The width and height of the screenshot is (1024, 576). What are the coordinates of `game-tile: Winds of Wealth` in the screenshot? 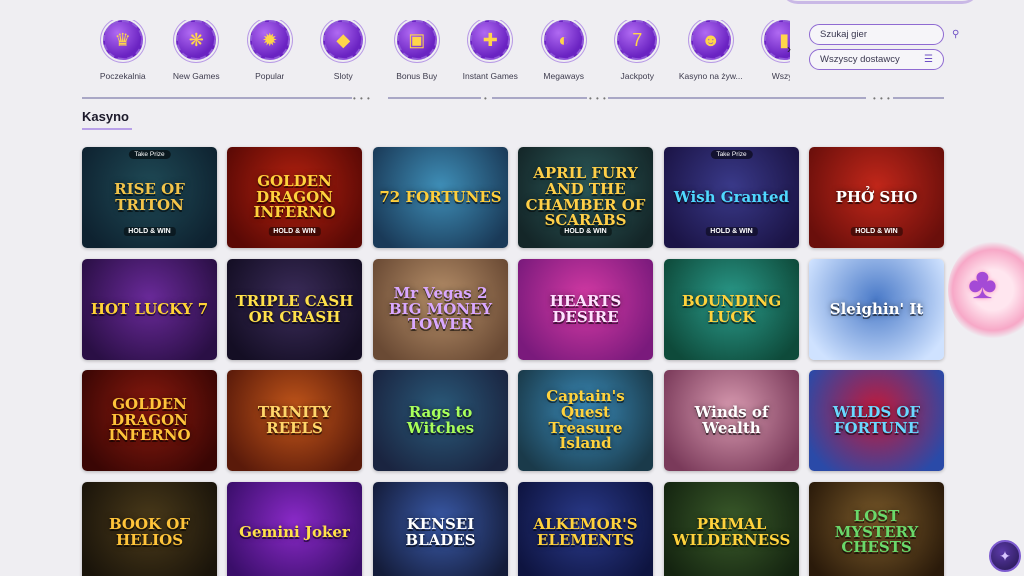 It's located at (731, 420).